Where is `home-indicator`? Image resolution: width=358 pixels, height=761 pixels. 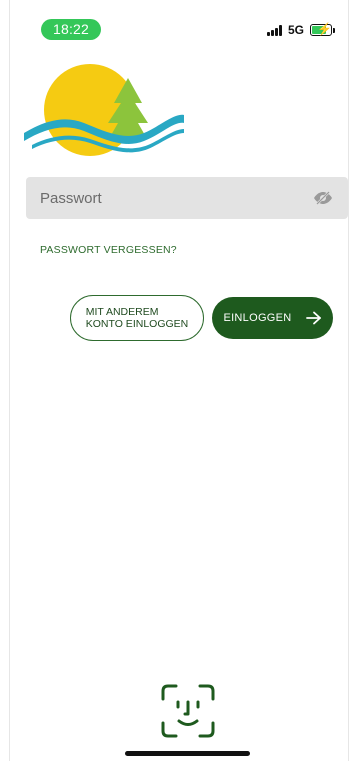 home-indicator is located at coordinates (187, 753).